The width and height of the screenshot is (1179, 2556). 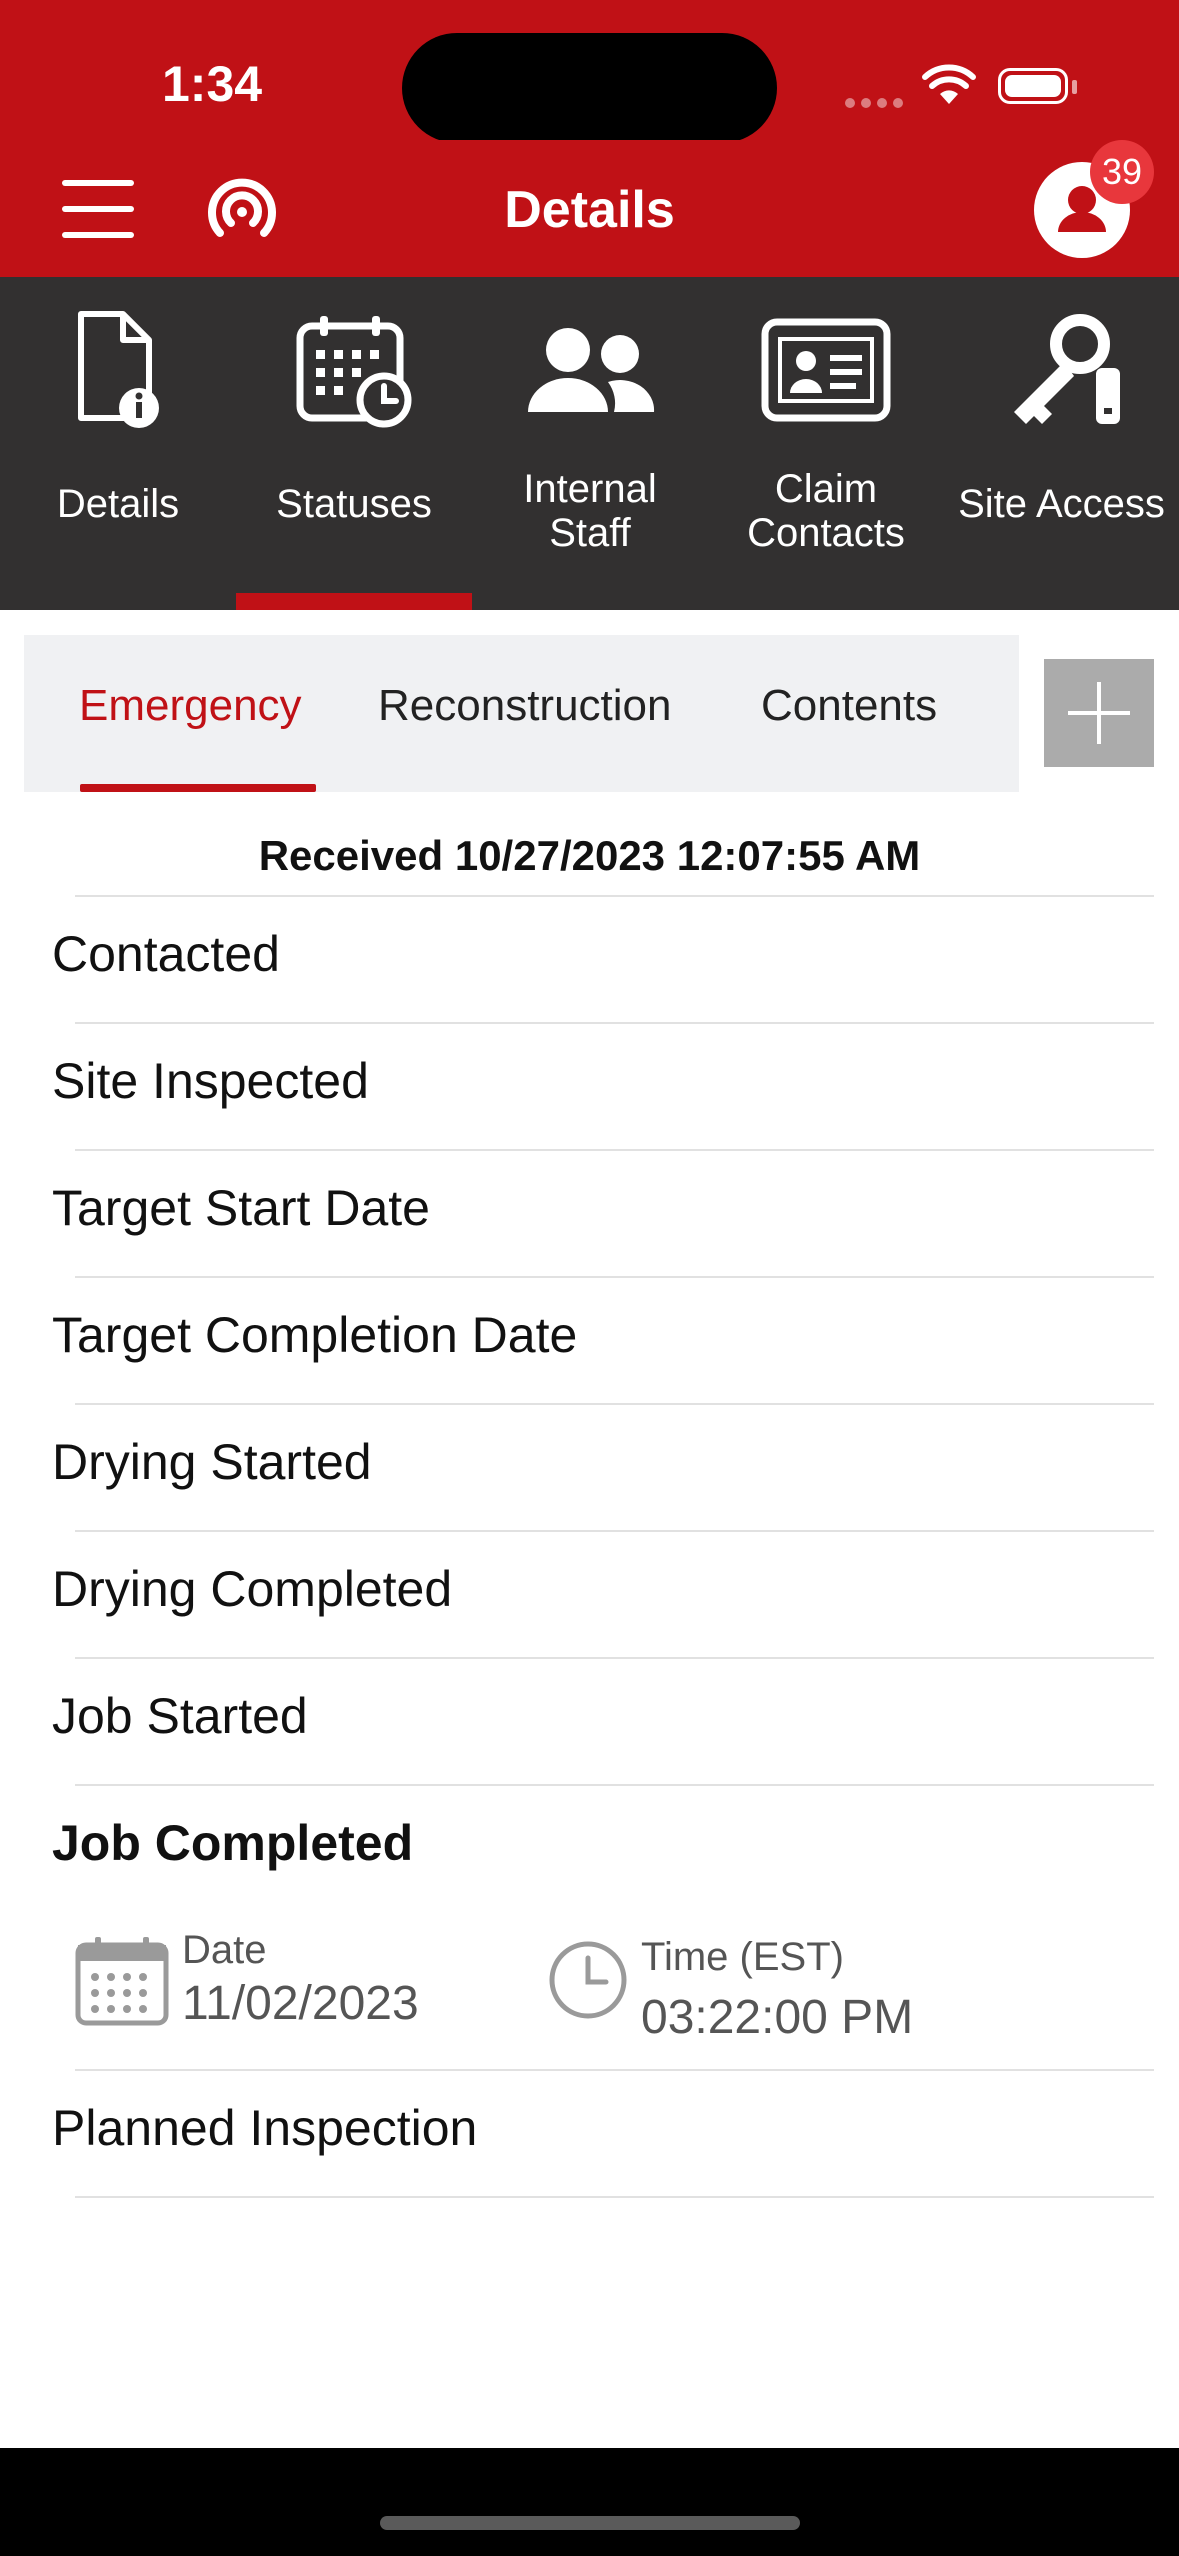 I want to click on tab-contents: Contents, so click(x=849, y=706).